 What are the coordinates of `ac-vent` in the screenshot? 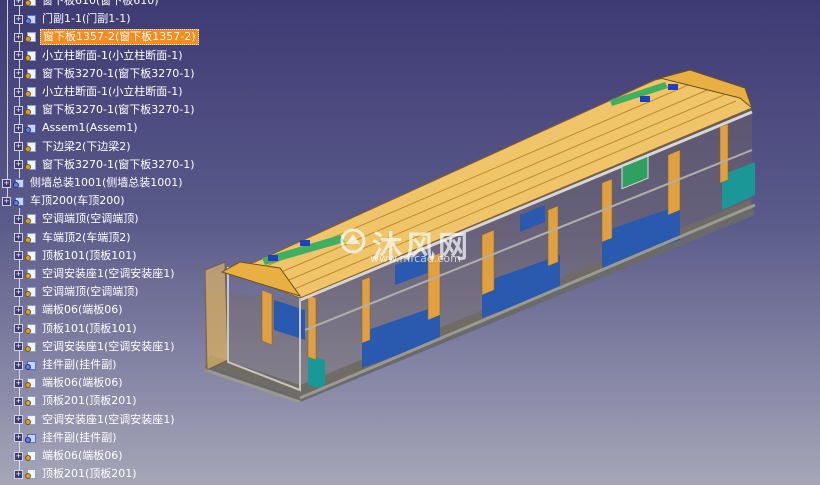 It's located at (273, 258).